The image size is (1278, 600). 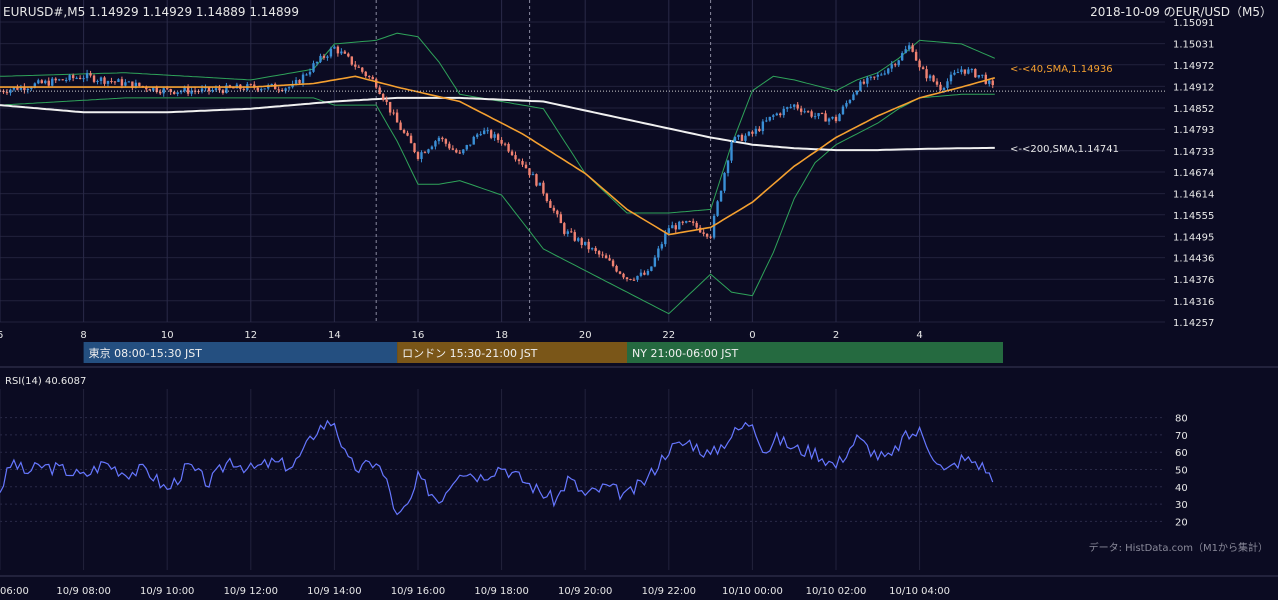 I want to click on source-note: データ: HistData.com（M1から集計）, so click(x=1178, y=547).